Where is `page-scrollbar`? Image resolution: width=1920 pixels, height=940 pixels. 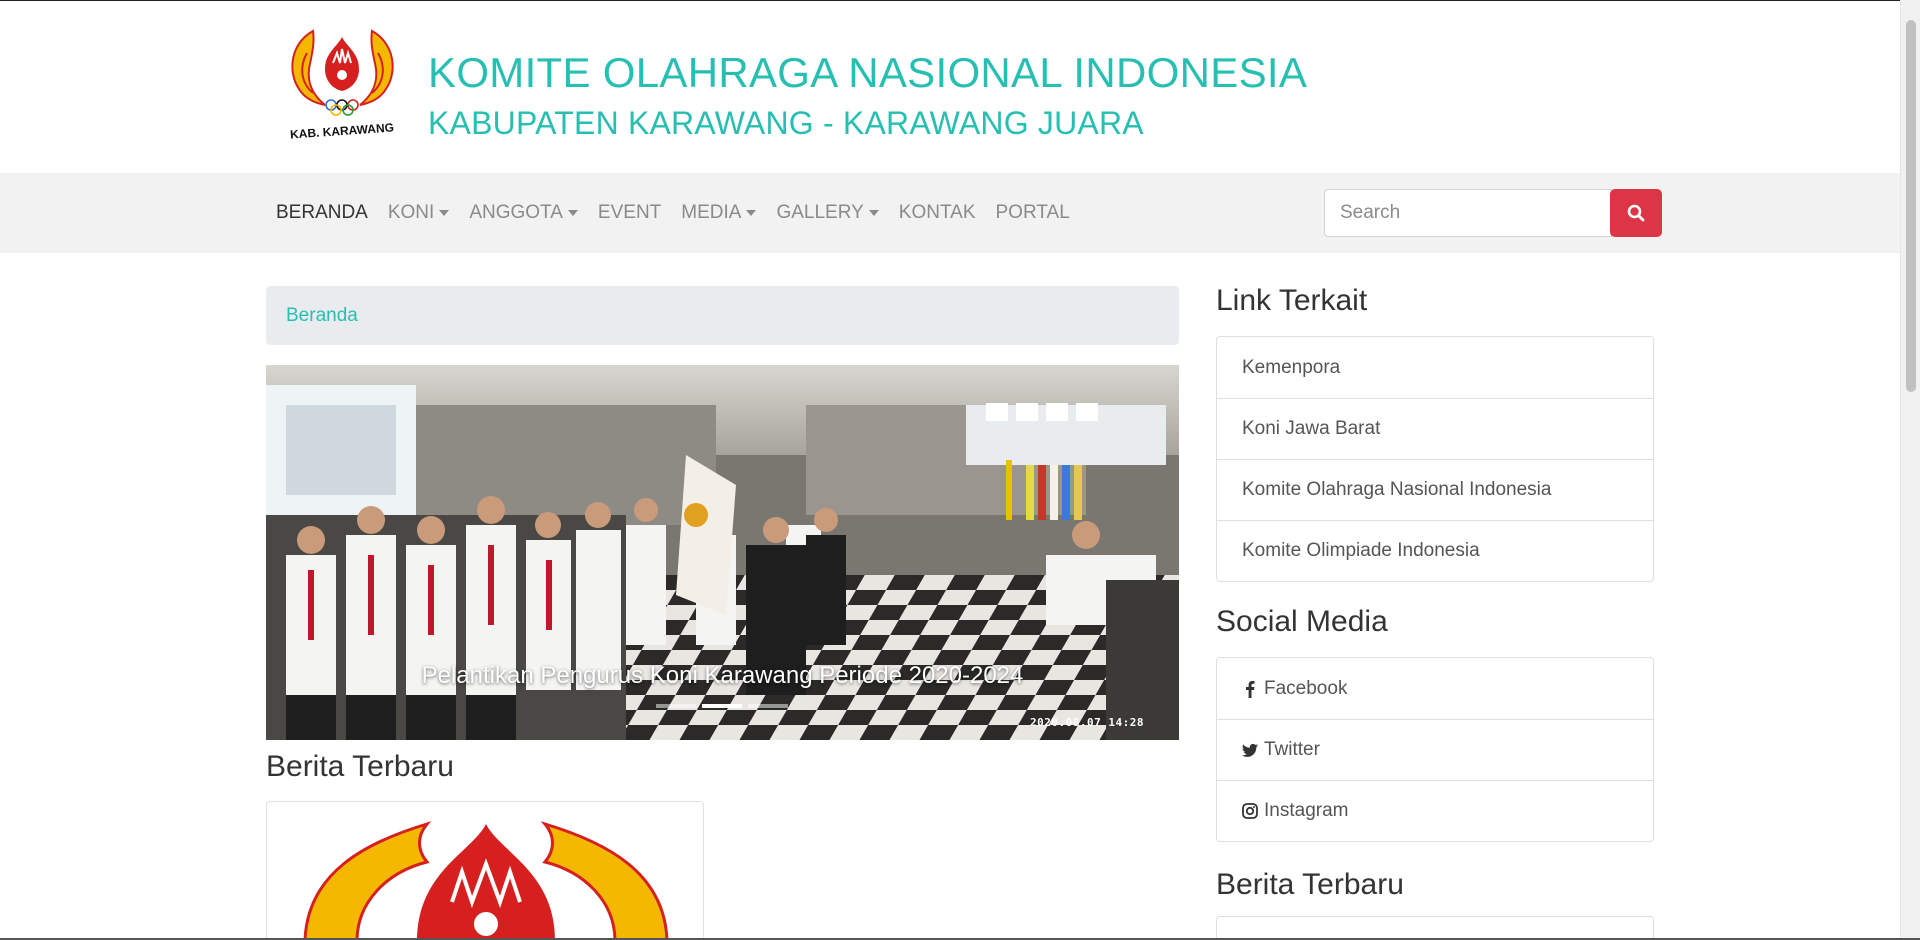 page-scrollbar is located at coordinates (1910, 470).